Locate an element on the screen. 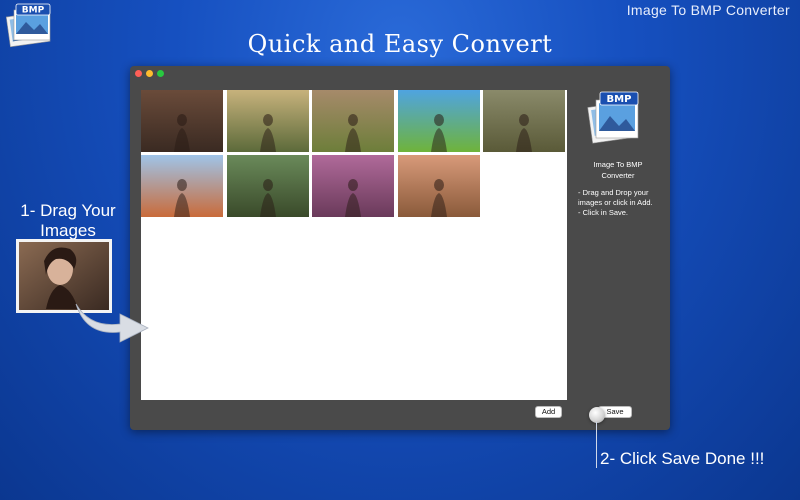  window-controls is located at coordinates (149, 73).